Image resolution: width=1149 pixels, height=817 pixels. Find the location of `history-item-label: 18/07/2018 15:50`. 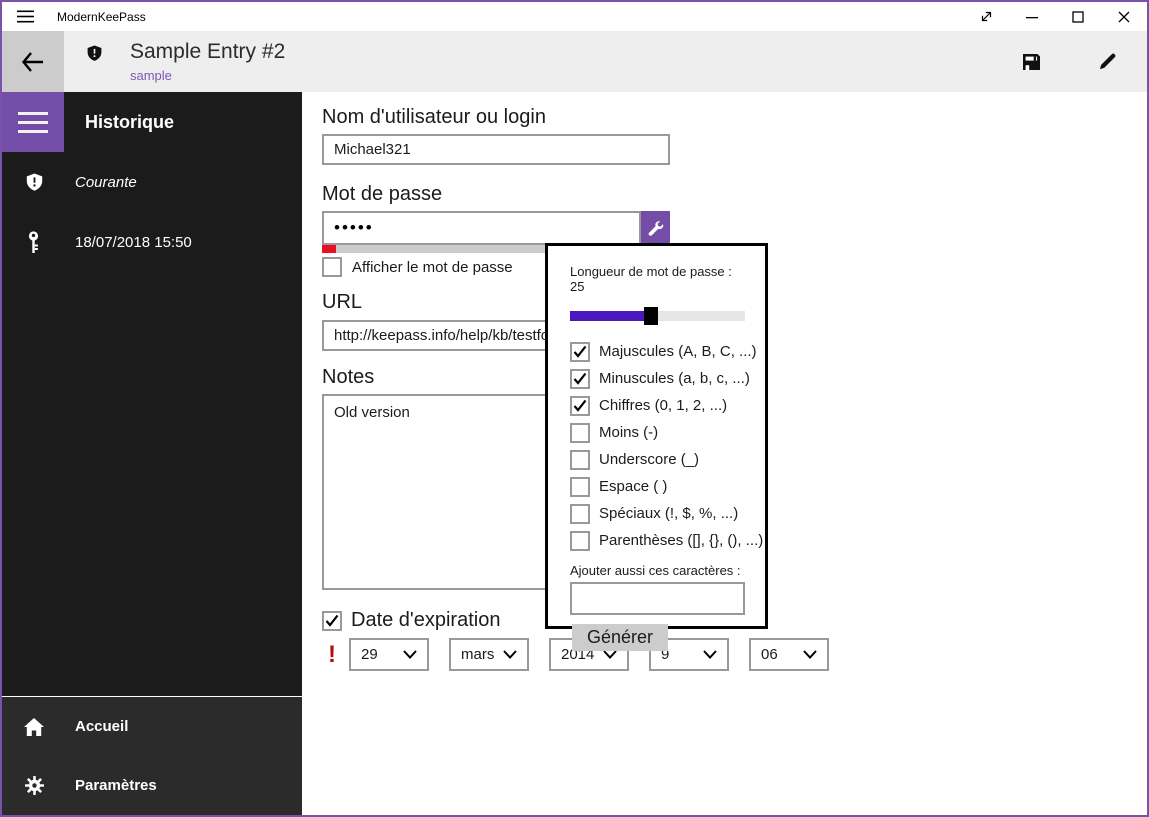

history-item-label: 18/07/2018 15:50 is located at coordinates (133, 242).